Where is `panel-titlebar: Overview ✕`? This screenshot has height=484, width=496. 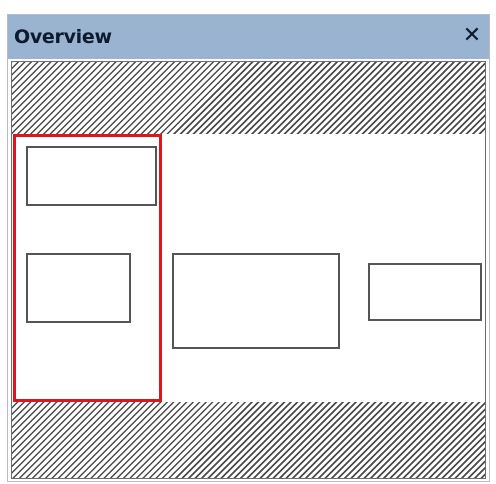
panel-titlebar: Overview ✕ is located at coordinates (248, 37).